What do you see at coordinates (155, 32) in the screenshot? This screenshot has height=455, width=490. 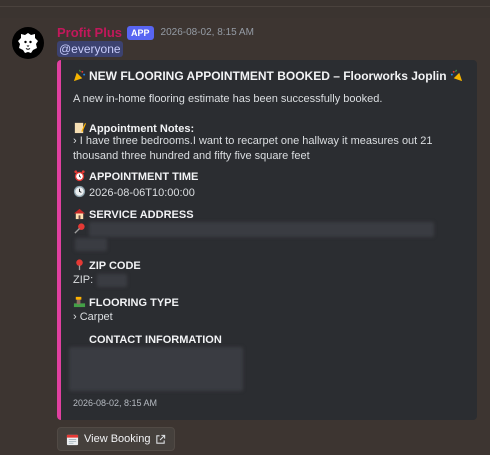 I see `message-header: Profit Plus APP 2026-08-02, 8:15 AM` at bounding box center [155, 32].